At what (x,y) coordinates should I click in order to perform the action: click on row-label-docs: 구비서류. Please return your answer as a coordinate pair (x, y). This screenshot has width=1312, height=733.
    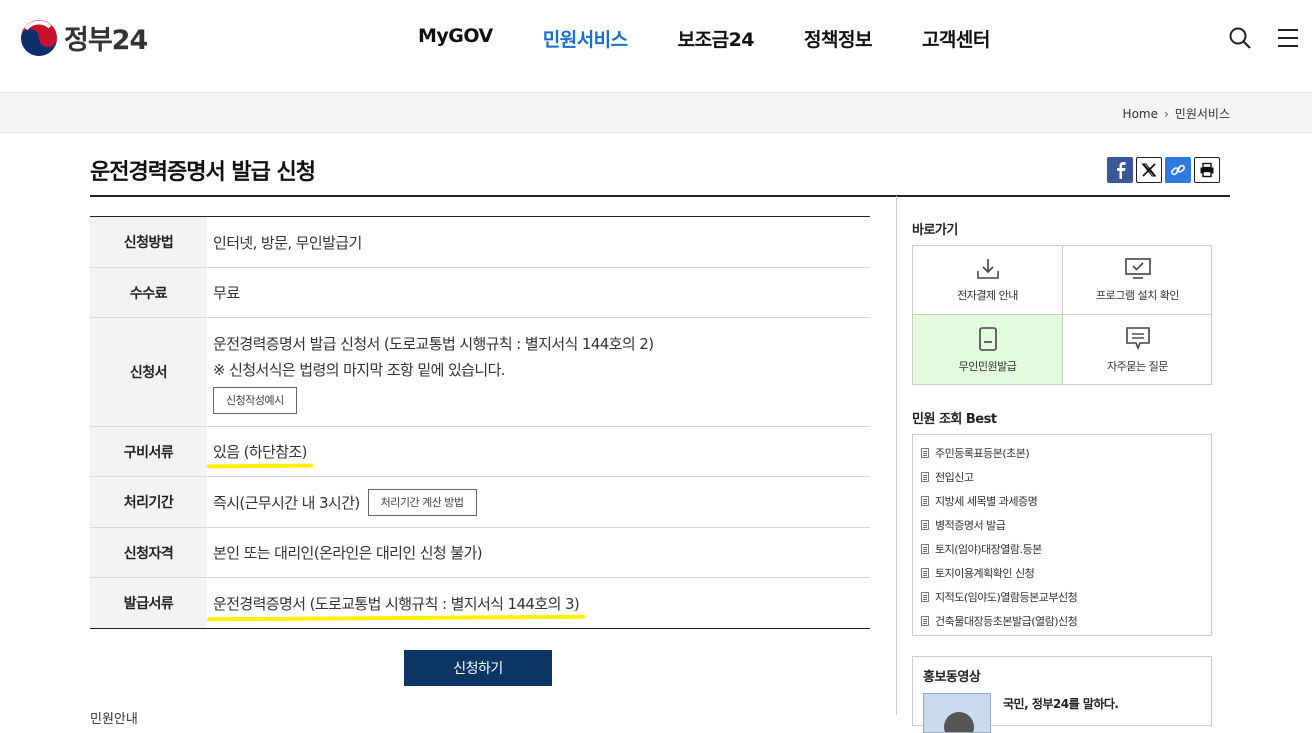
    Looking at the image, I should click on (148, 451).